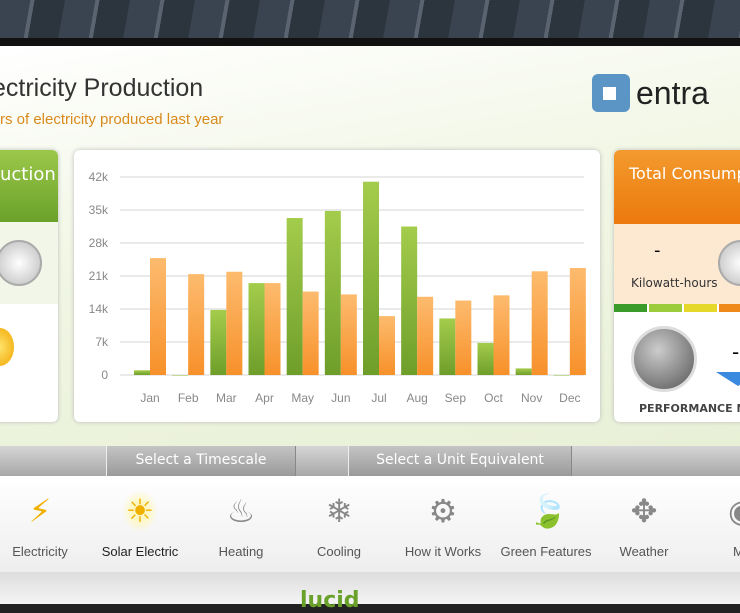  I want to click on x-tick-label: Jul, so click(378, 398).